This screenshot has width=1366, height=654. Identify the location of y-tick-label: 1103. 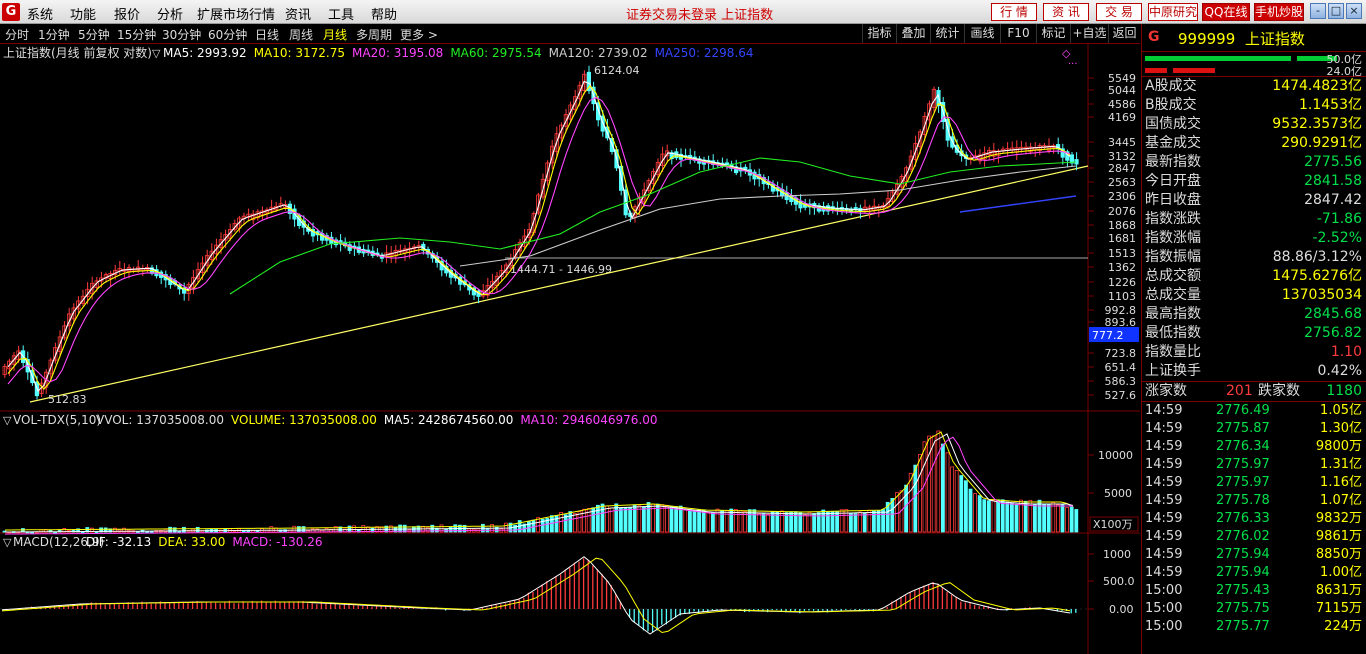
(1122, 296).